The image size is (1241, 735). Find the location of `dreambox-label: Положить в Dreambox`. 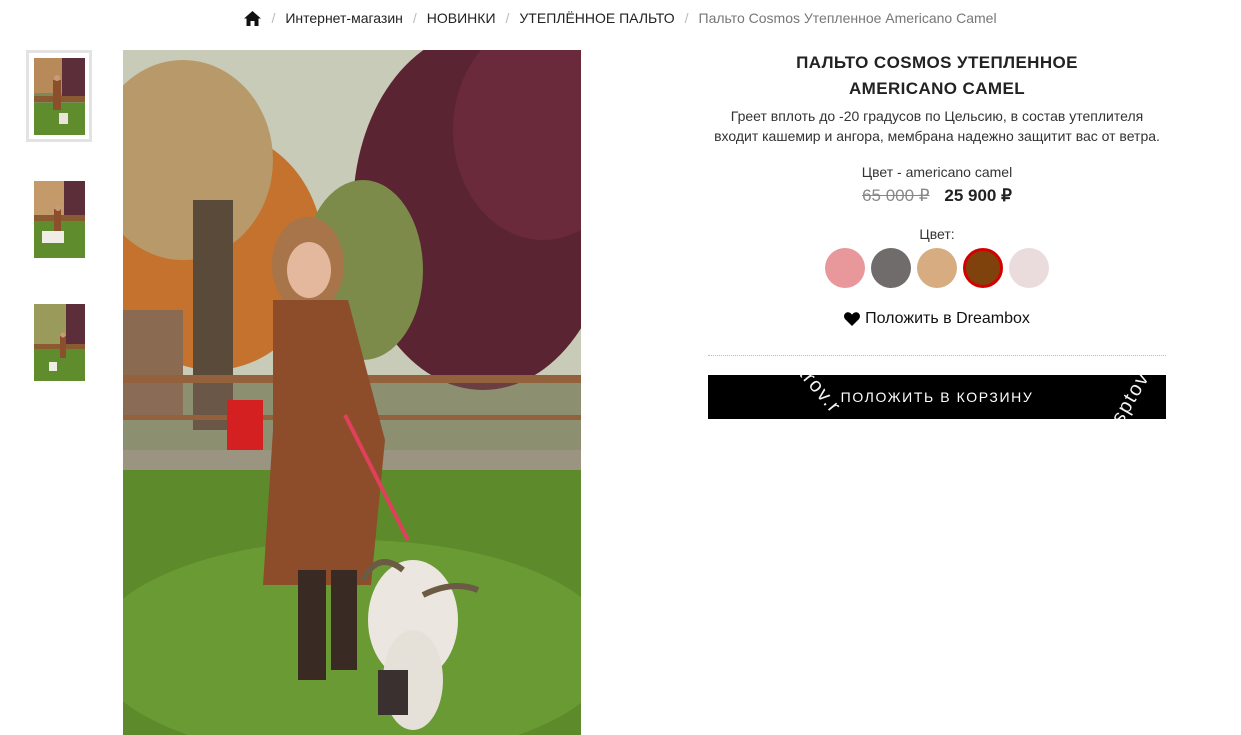

dreambox-label: Положить в Dreambox is located at coordinates (947, 318).